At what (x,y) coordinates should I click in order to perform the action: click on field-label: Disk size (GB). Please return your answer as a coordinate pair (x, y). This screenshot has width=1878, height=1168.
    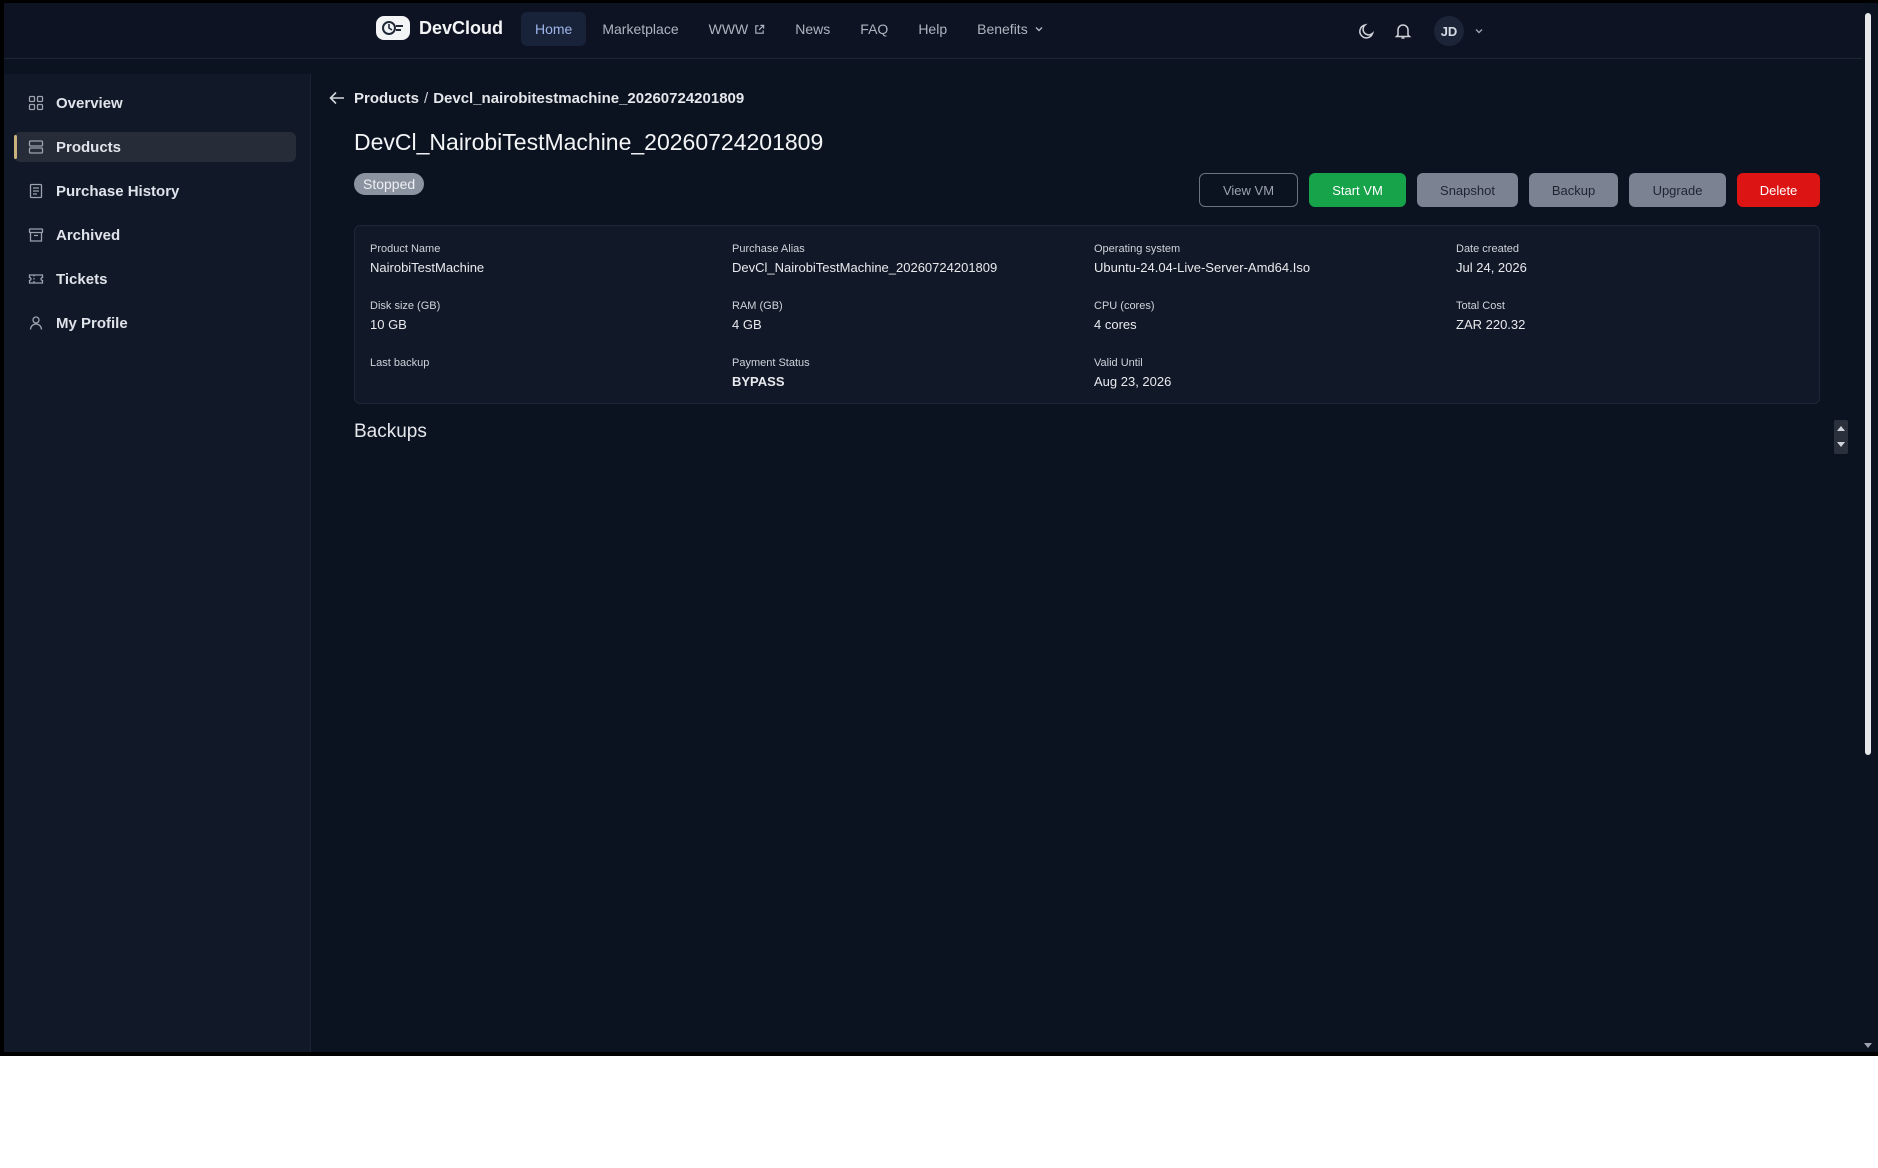
    Looking at the image, I should click on (405, 306).